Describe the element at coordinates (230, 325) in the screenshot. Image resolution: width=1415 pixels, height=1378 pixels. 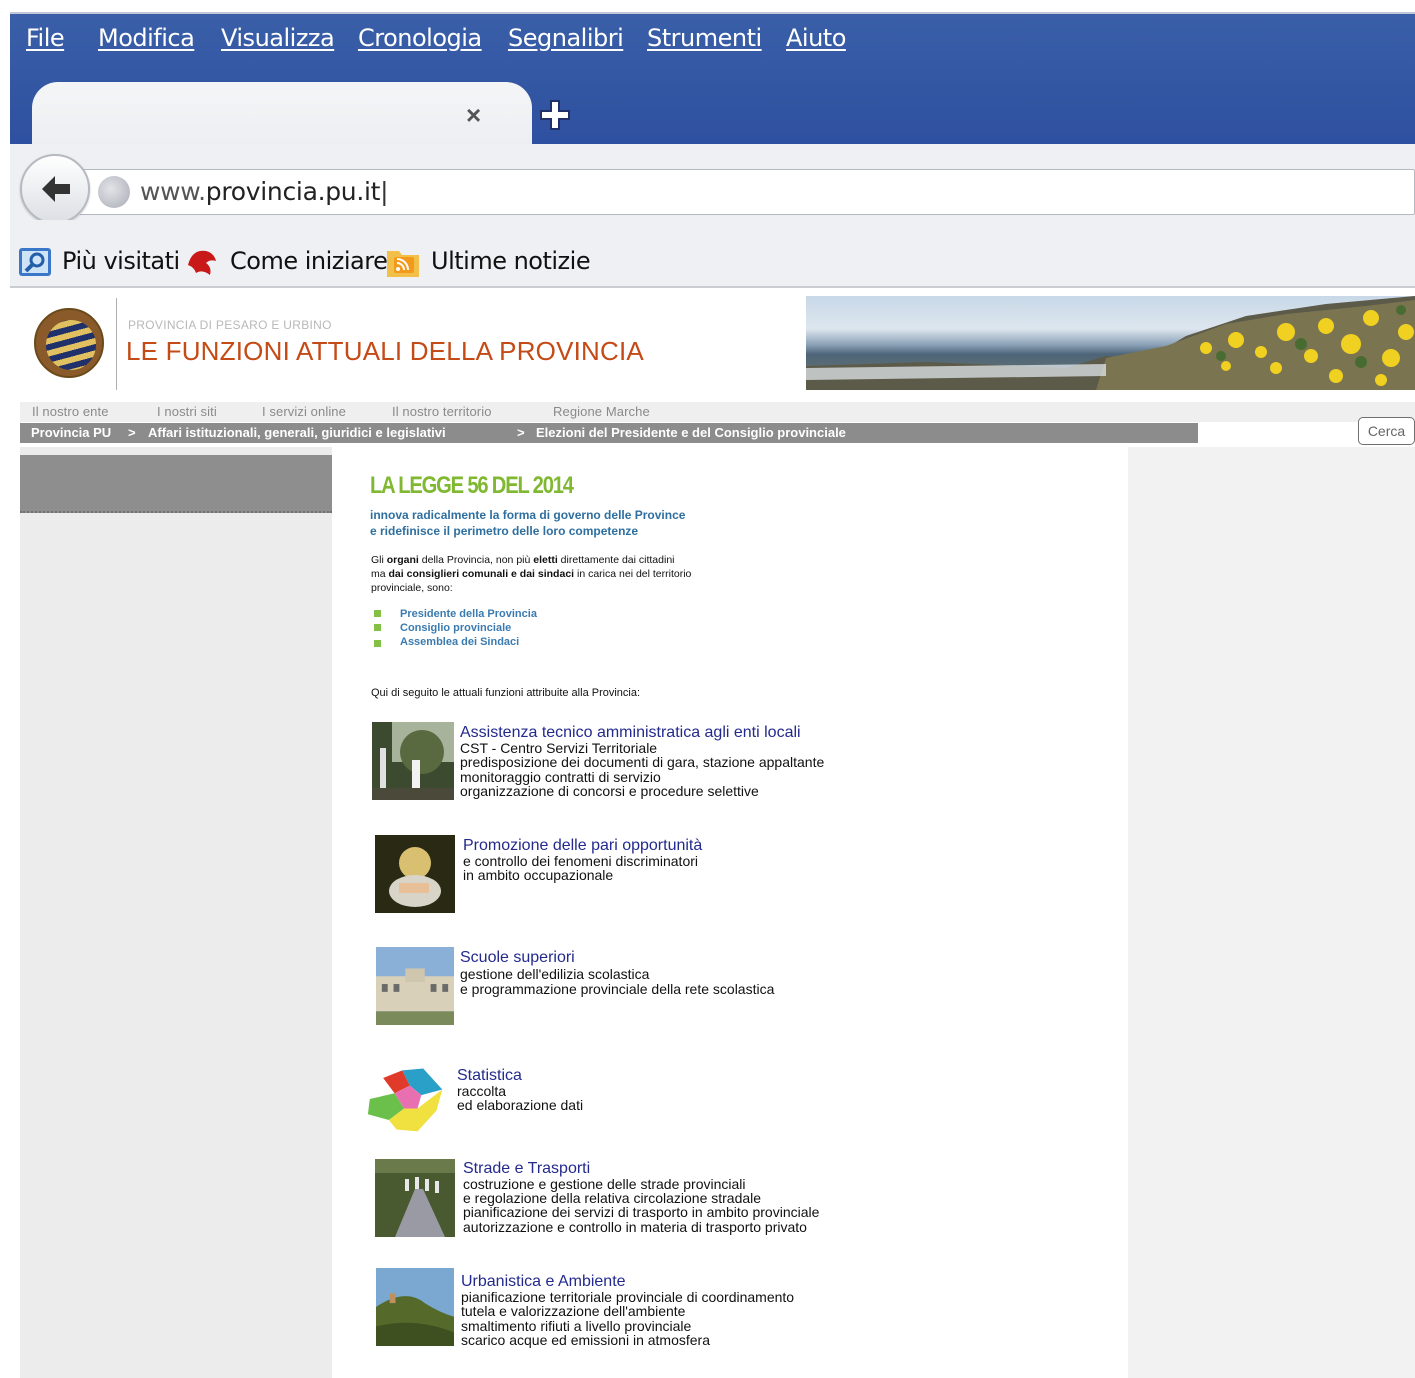
I see `province-name: PROVINCIA DI PESARO E URBINO` at that location.